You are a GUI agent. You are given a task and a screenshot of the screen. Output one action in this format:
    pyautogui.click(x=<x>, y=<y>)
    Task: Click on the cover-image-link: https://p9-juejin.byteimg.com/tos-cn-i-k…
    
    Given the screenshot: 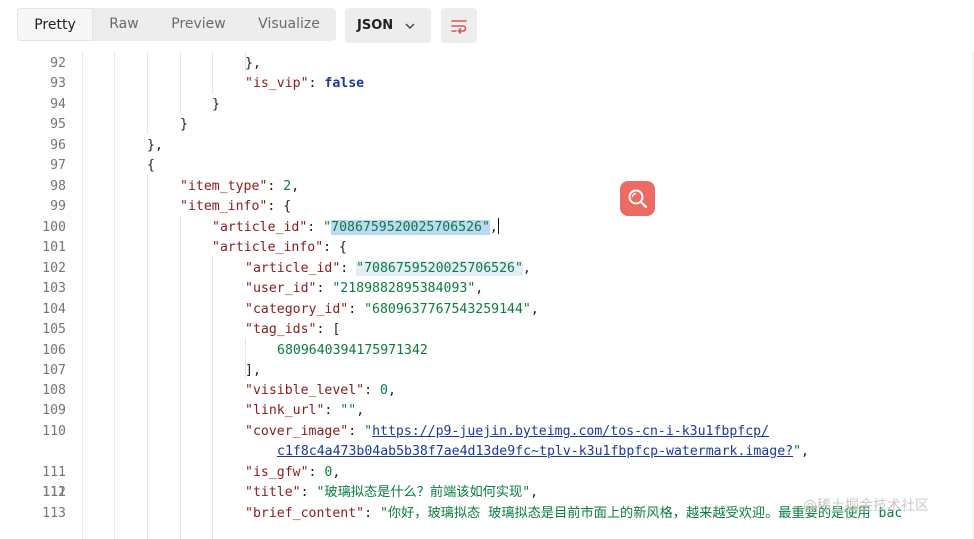 What is the action you would take?
    pyautogui.click(x=570, y=431)
    